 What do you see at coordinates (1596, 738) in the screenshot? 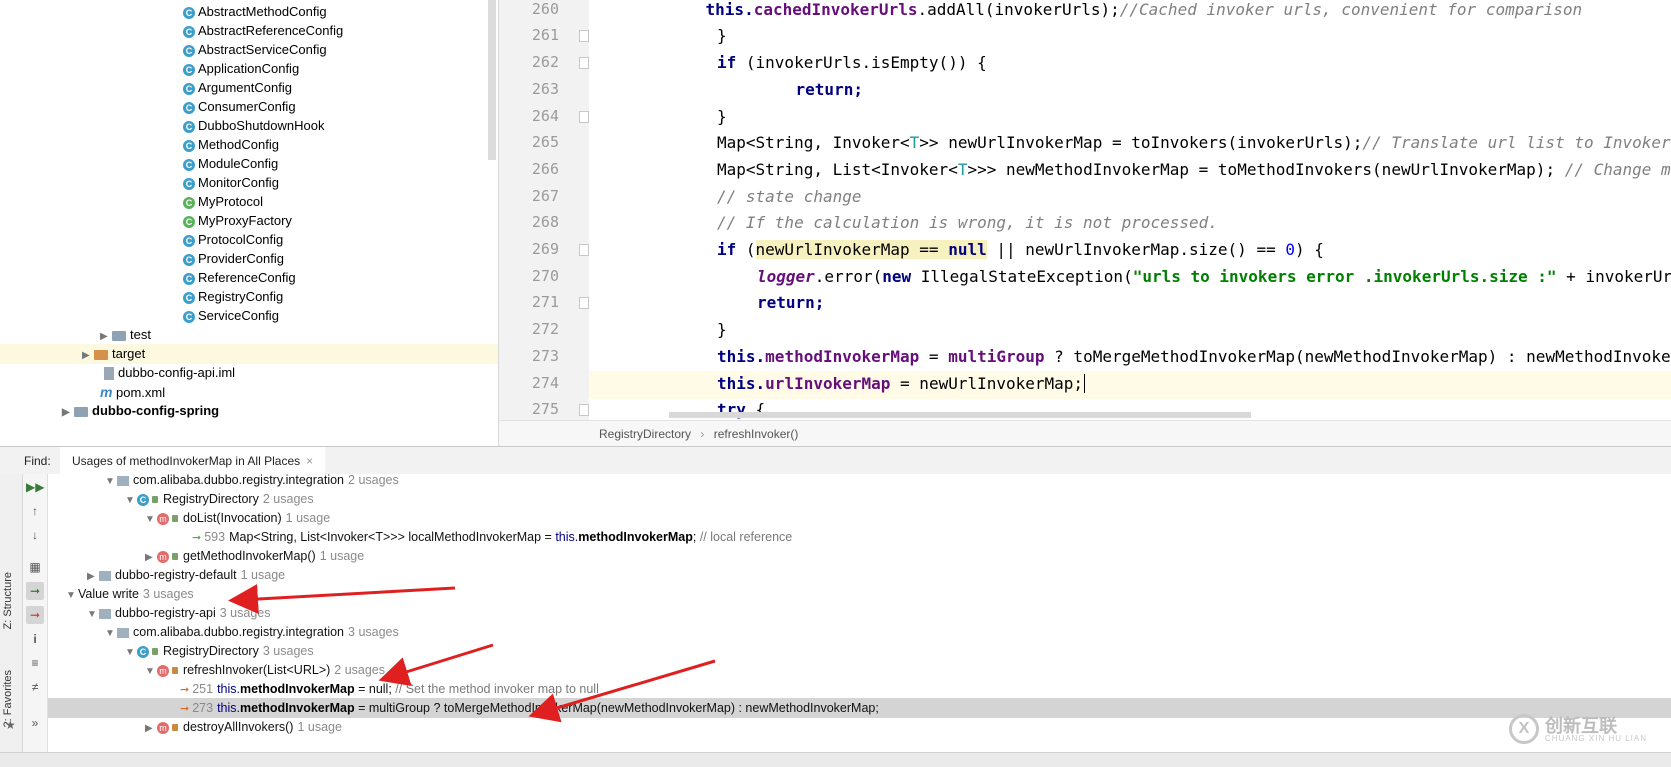
I see `watermark-subtext: CHUANG XIN HU LIAN` at bounding box center [1596, 738].